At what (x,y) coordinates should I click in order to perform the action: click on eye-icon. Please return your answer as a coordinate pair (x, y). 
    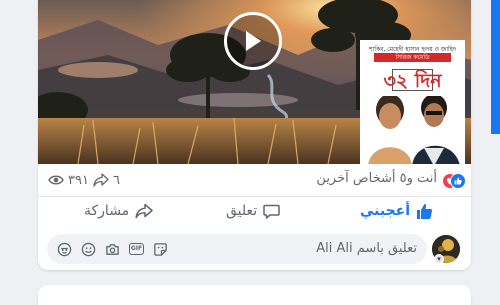
    Looking at the image, I should click on (56, 180).